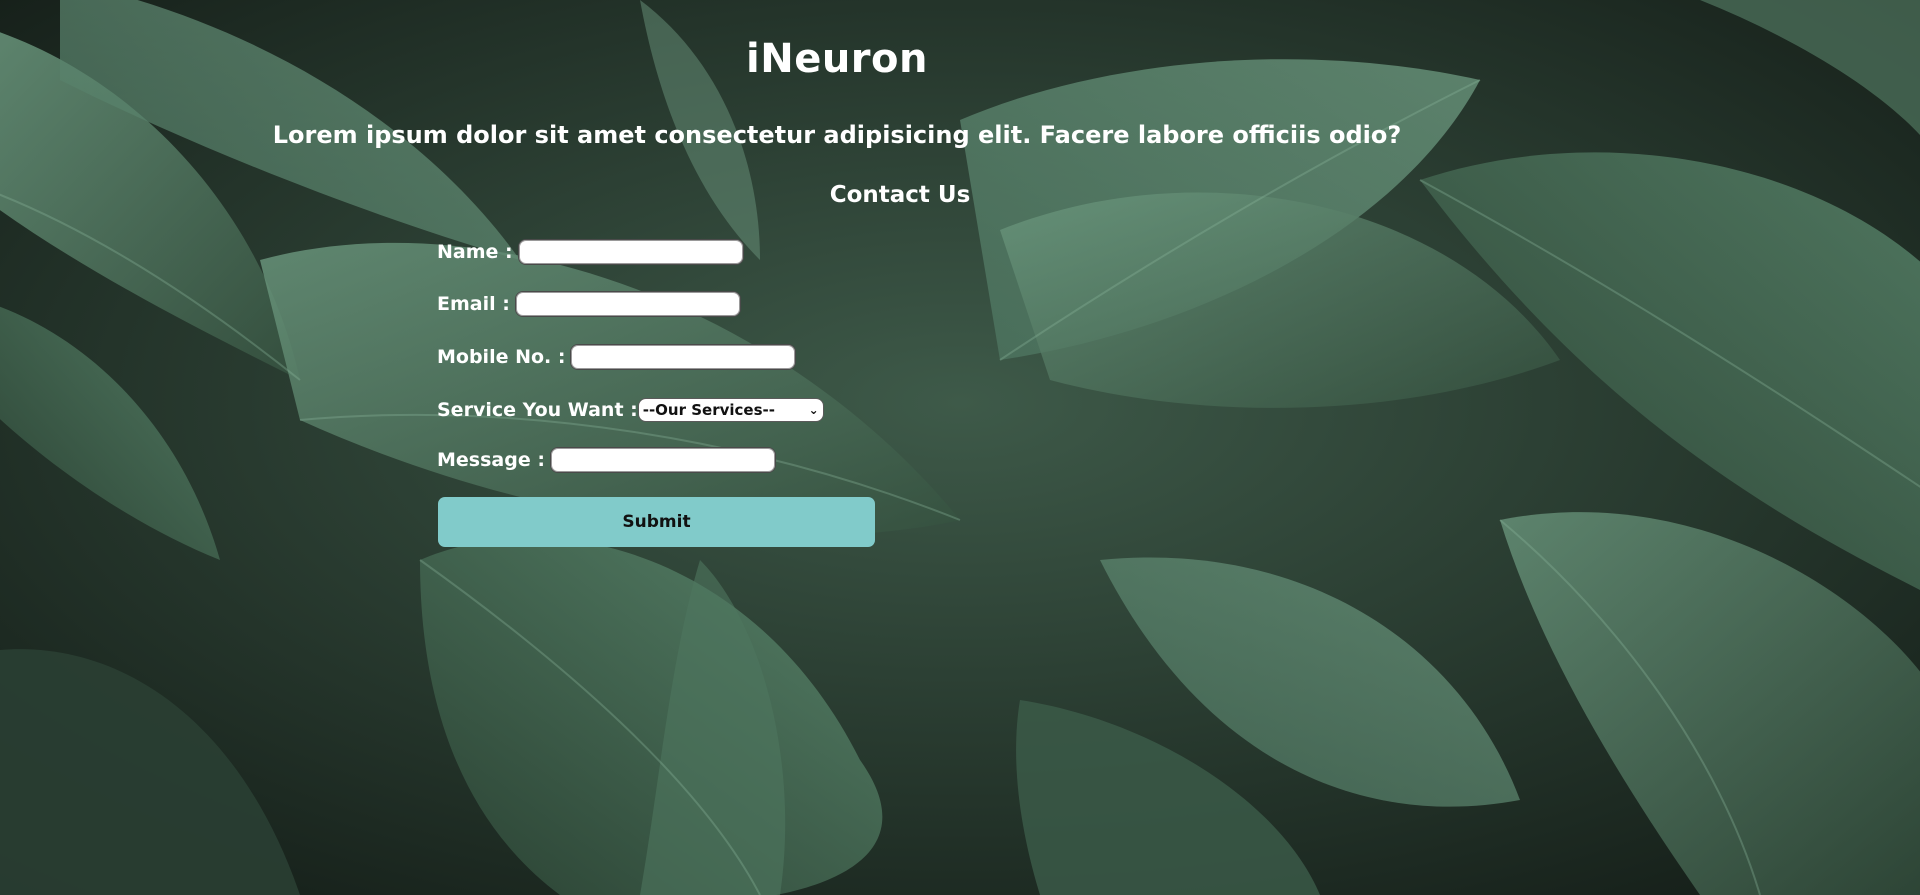 The width and height of the screenshot is (1920, 895). Describe the element at coordinates (813, 410) in the screenshot. I see `chevron-down-icon: ⌄` at that location.